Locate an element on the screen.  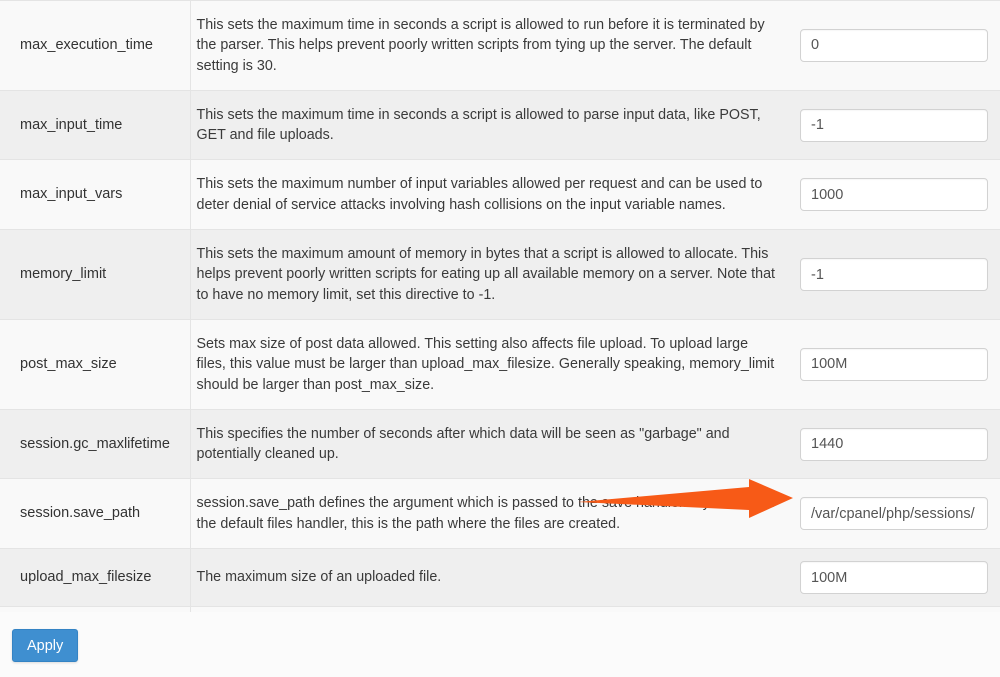
directive-name: post_max_size is located at coordinates (95, 364).